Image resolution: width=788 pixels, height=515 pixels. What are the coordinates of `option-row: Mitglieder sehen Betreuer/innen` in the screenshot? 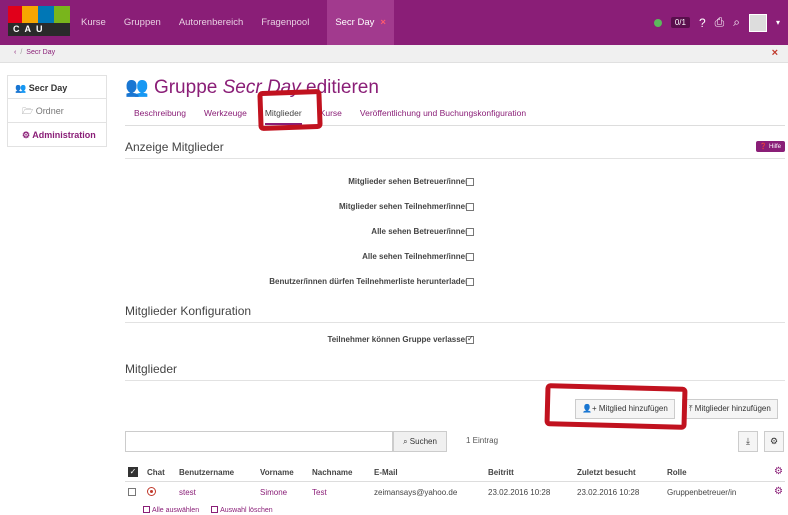 It's located at (325, 184).